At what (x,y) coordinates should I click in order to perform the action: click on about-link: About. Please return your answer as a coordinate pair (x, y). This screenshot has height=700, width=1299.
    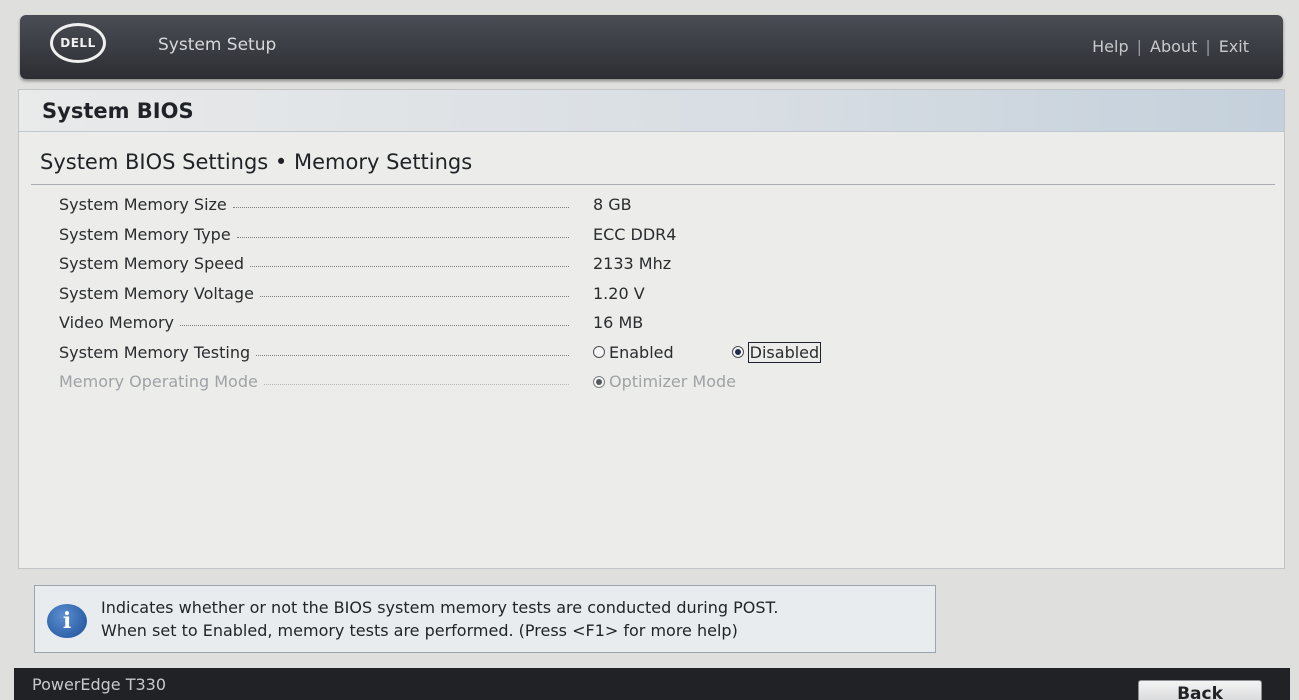
    Looking at the image, I should click on (1173, 46).